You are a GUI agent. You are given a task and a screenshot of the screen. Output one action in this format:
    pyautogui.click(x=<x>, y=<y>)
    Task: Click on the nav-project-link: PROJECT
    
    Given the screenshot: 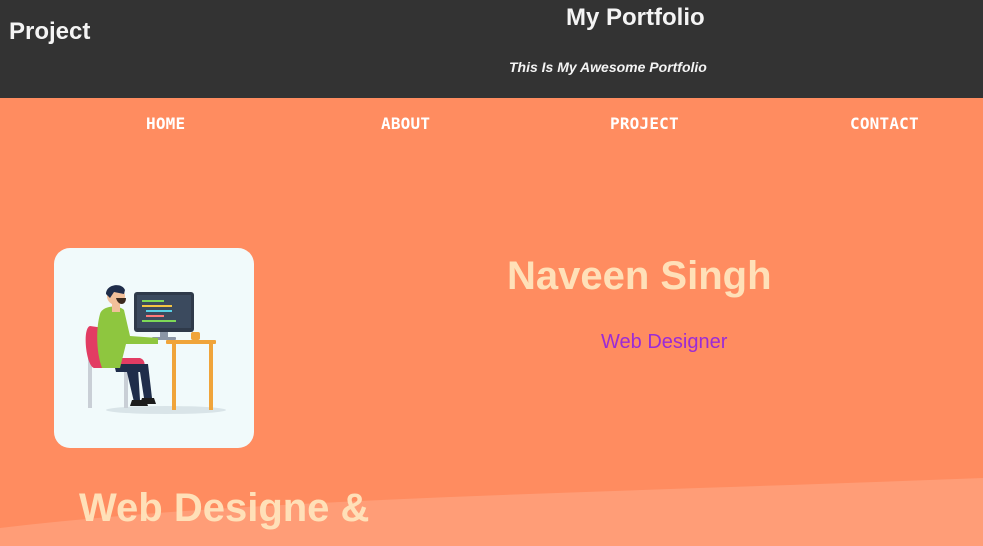 What is the action you would take?
    pyautogui.click(x=644, y=123)
    